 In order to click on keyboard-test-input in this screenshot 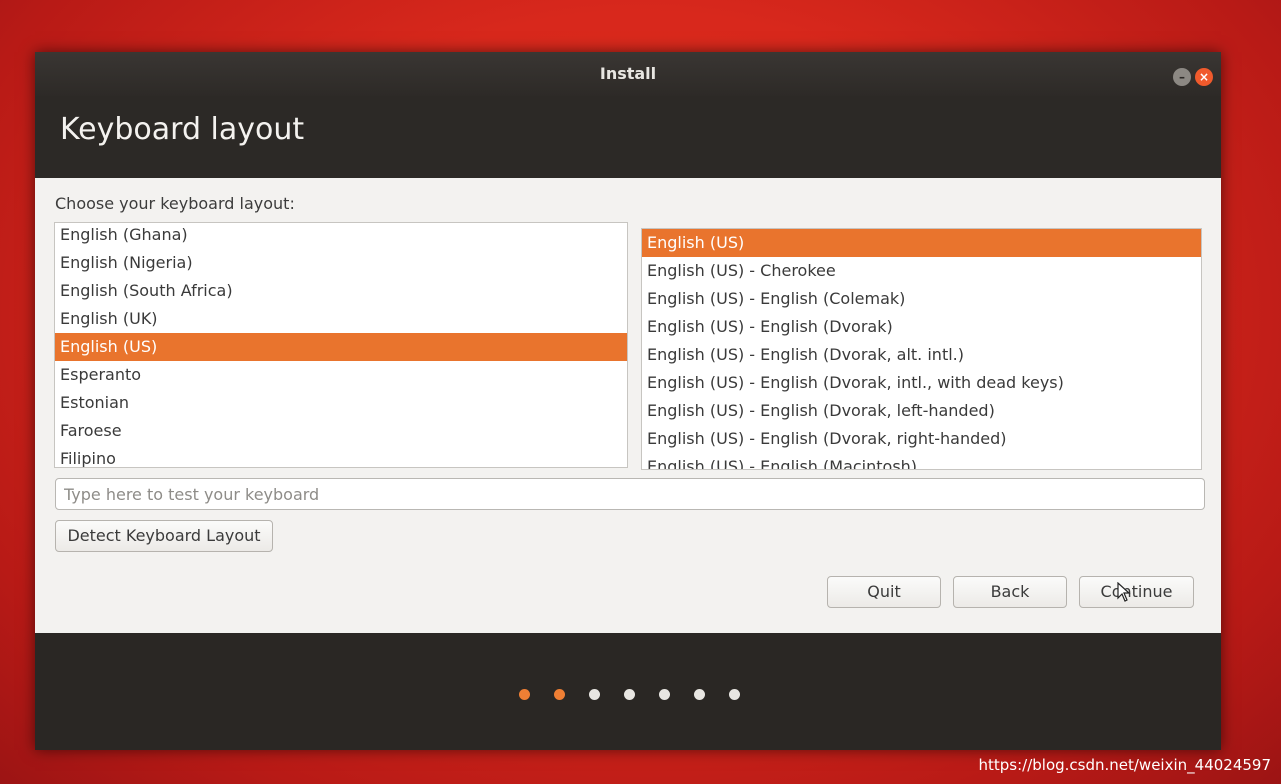, I will do `click(630, 494)`.